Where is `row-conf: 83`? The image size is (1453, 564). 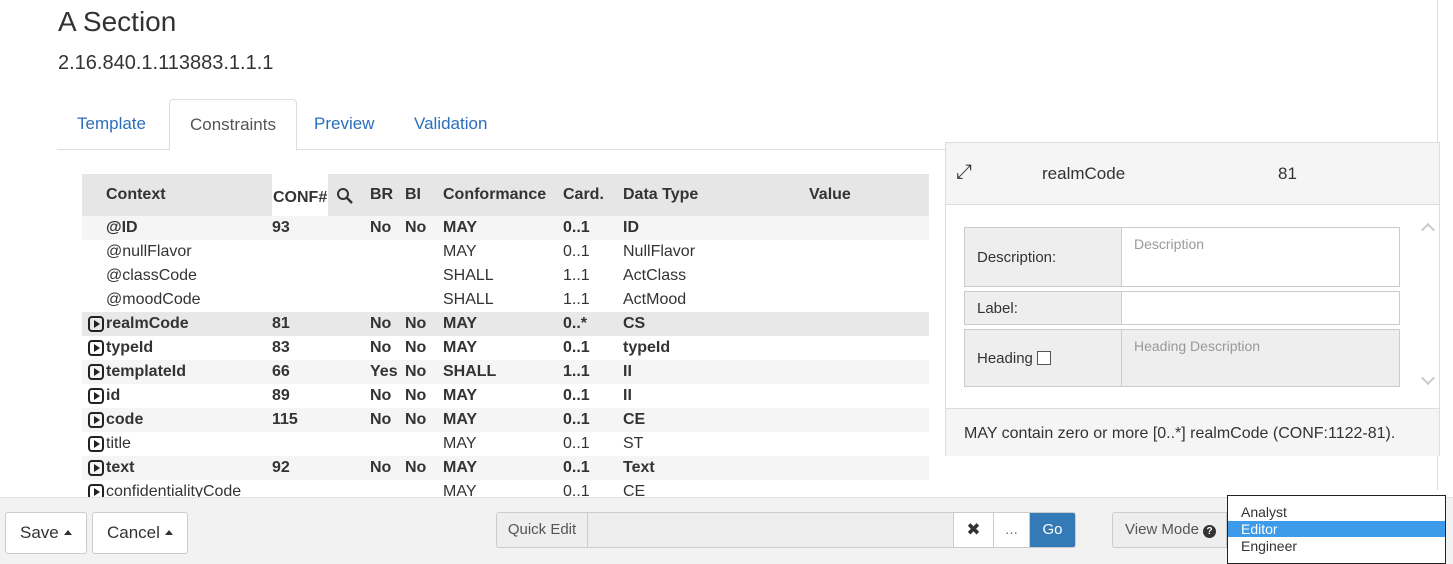 row-conf: 83 is located at coordinates (281, 347).